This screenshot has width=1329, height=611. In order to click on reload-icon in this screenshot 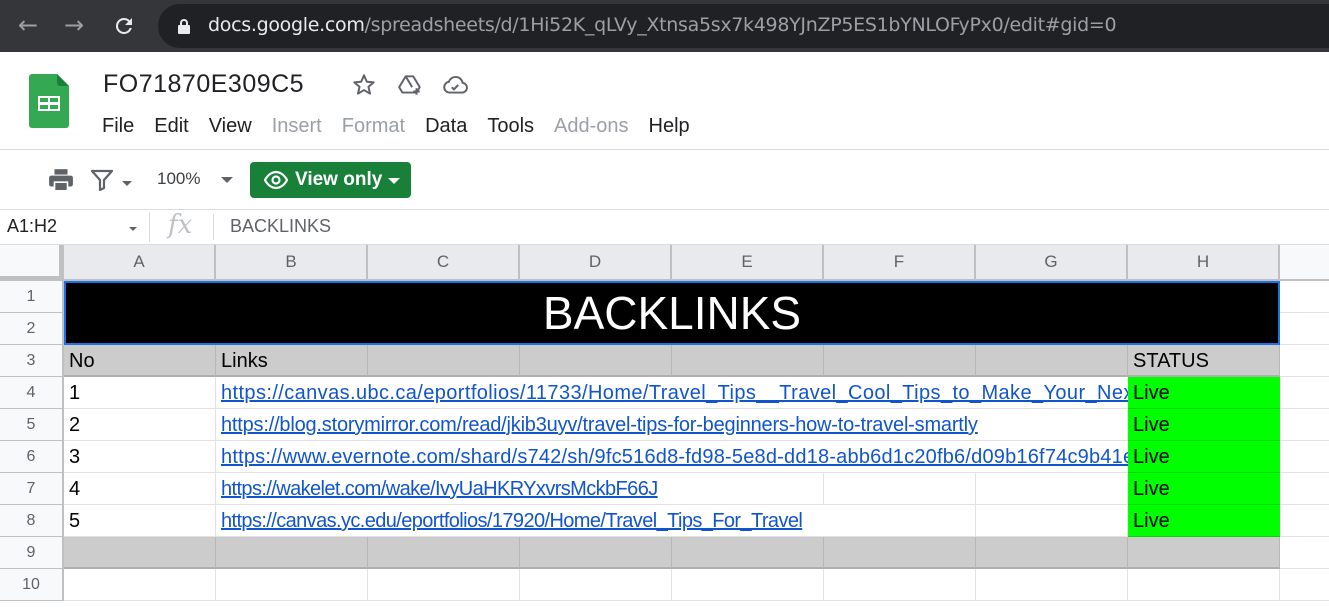, I will do `click(124, 26)`.